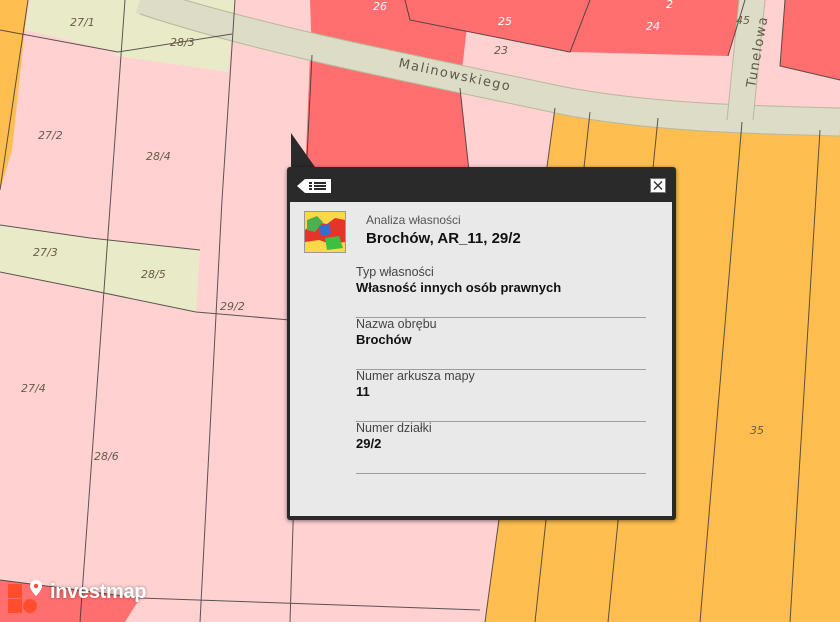  What do you see at coordinates (182, 42) in the screenshot?
I see `parcel-label: 28/3` at bounding box center [182, 42].